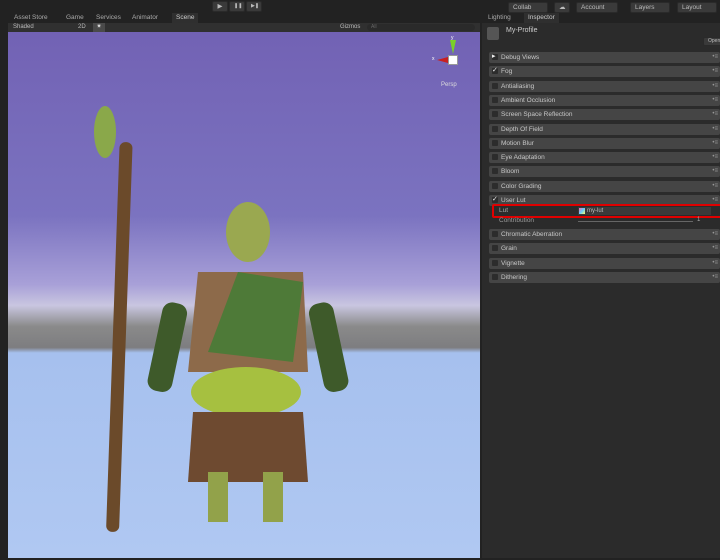  I want to click on step-button: ▶❚, so click(254, 6).